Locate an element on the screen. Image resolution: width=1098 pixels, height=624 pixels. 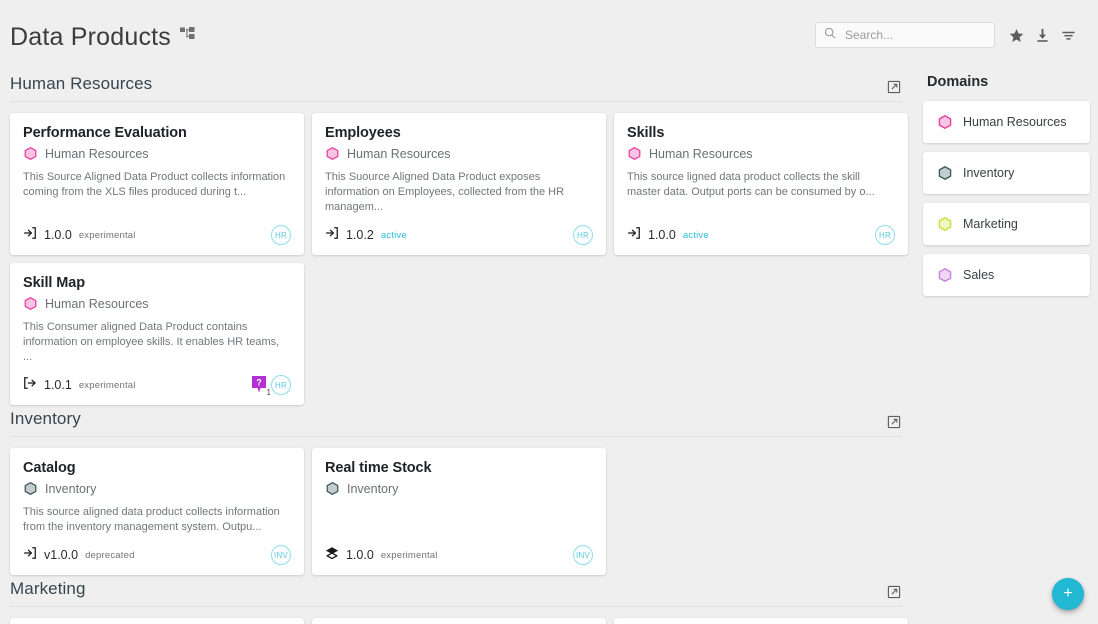
card-footer: v1.0.0 deprecated INV is located at coordinates (157, 555).